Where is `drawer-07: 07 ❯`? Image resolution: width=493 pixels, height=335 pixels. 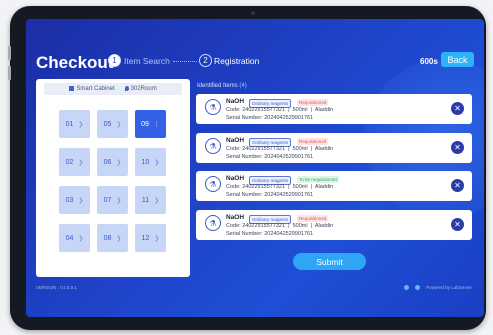
drawer-07: 07 ❯ is located at coordinates (112, 200).